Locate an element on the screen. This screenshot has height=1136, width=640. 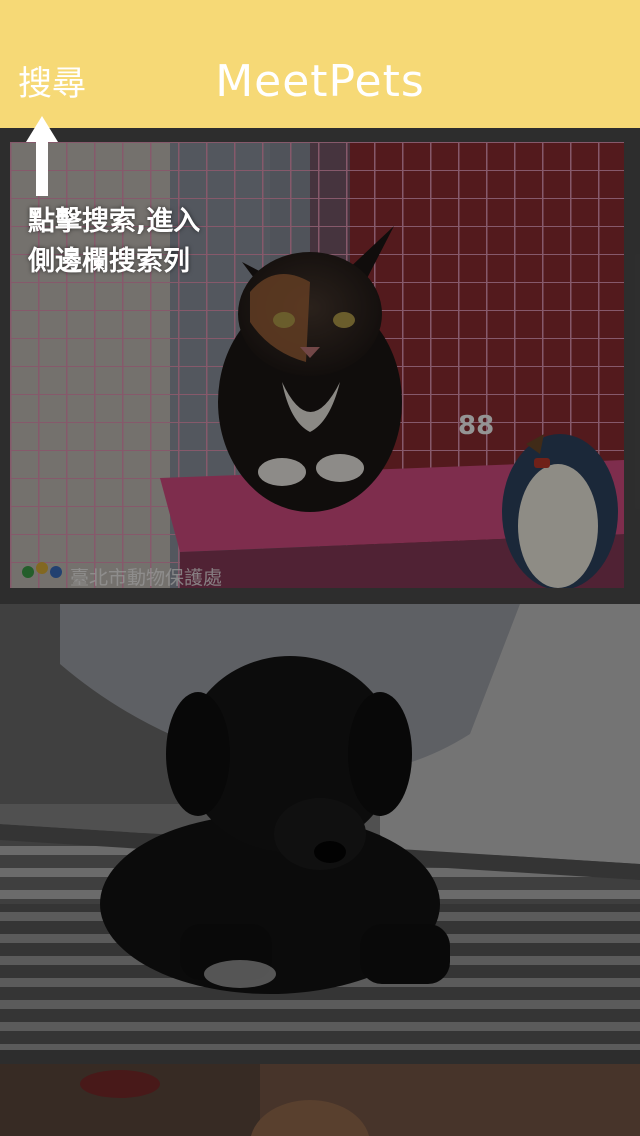
hint-line-2: 側邊欄搜索列 is located at coordinates (109, 261).